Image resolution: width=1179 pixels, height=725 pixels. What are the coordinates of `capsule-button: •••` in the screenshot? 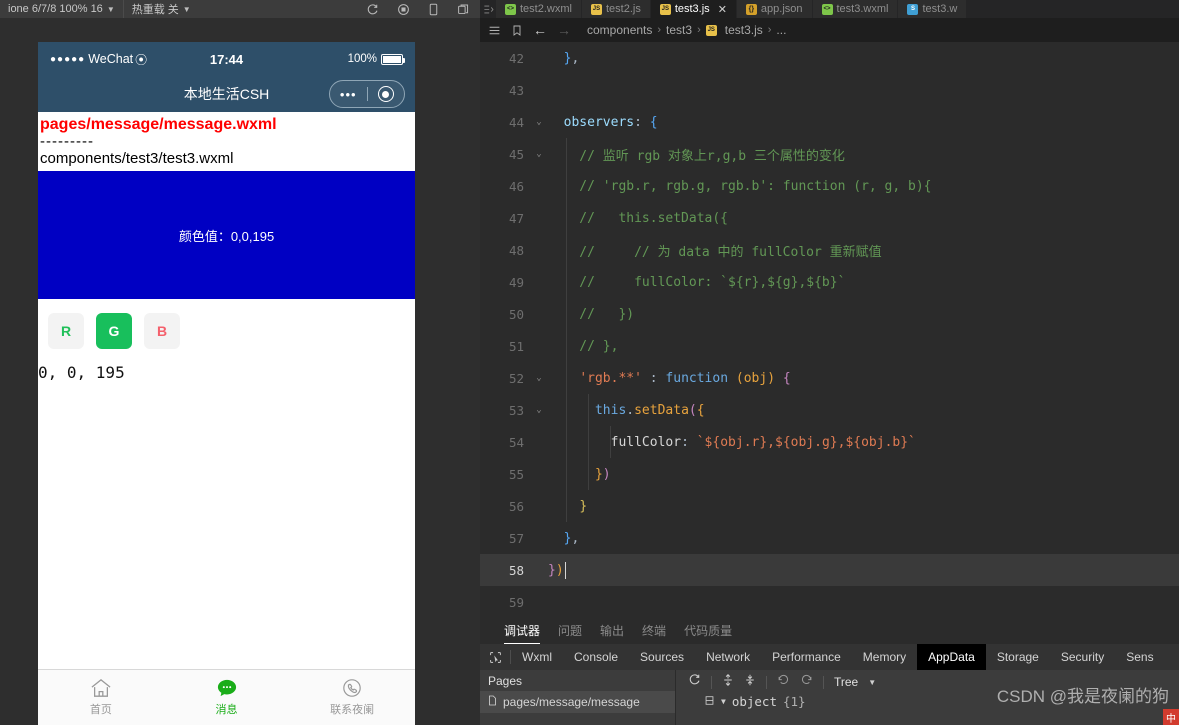 It's located at (367, 94).